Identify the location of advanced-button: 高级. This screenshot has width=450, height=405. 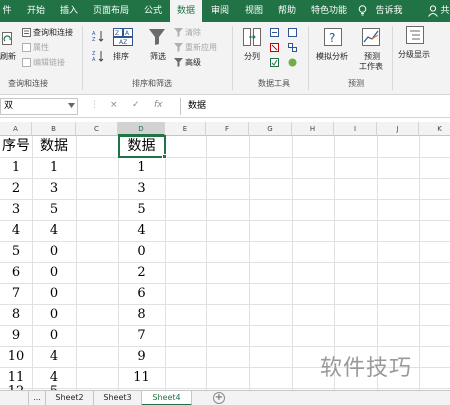
(193, 63).